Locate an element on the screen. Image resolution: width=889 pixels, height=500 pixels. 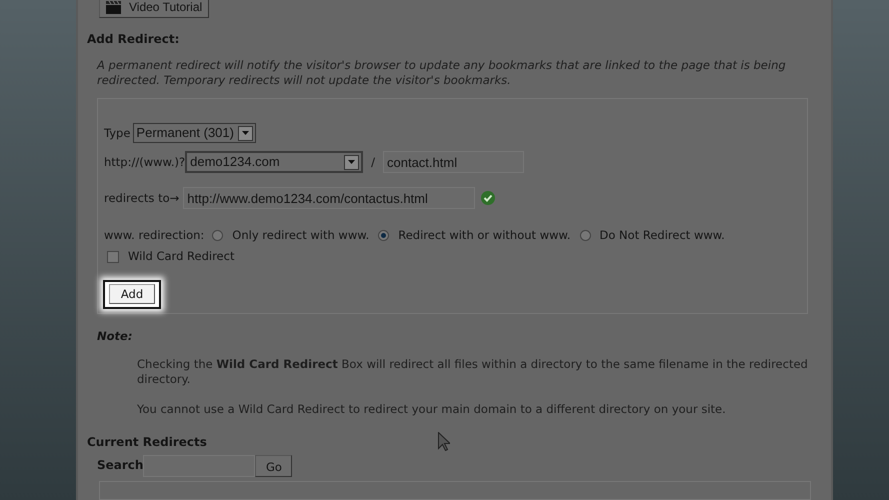
redirects-to-label: redirects to→ is located at coordinates (142, 198).